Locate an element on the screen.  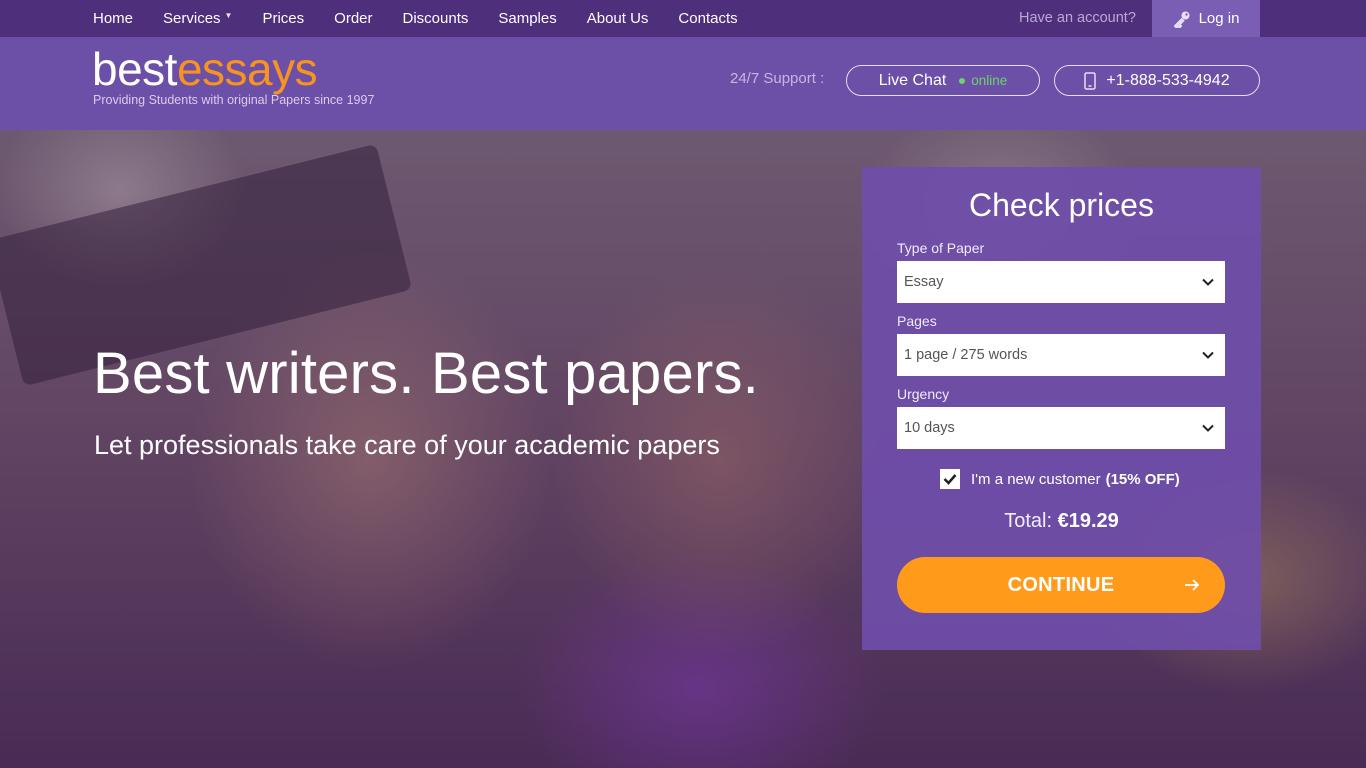
new-customer-checkbox is located at coordinates (950, 479).